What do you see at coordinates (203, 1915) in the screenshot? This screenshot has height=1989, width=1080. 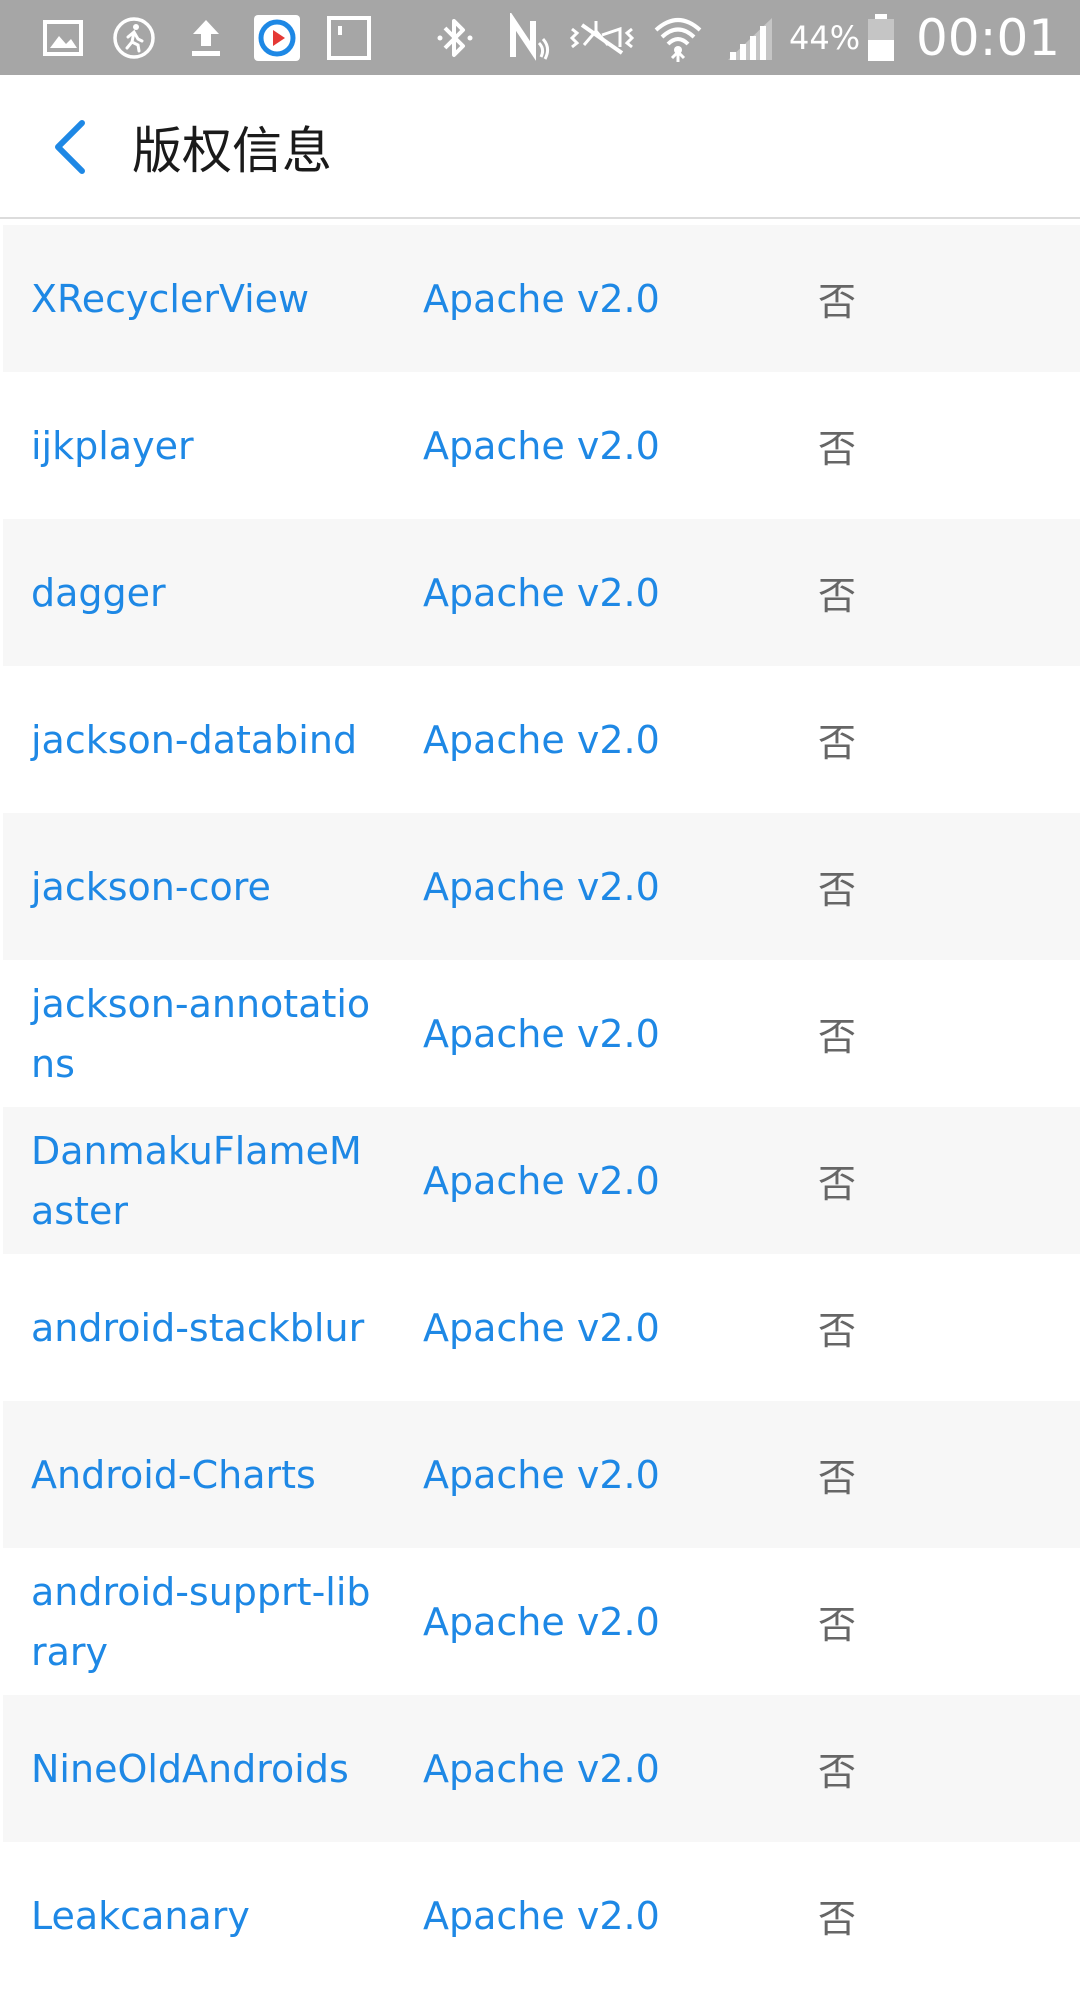 I see `library-name: Leakcanary` at bounding box center [203, 1915].